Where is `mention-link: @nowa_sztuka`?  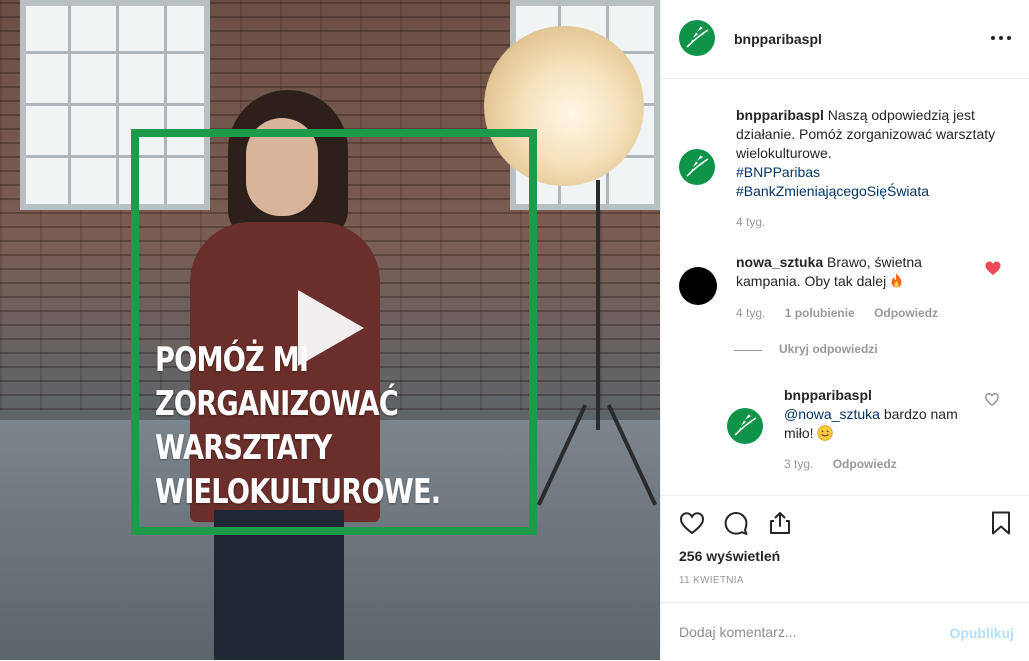
mention-link: @nowa_sztuka is located at coordinates (832, 414).